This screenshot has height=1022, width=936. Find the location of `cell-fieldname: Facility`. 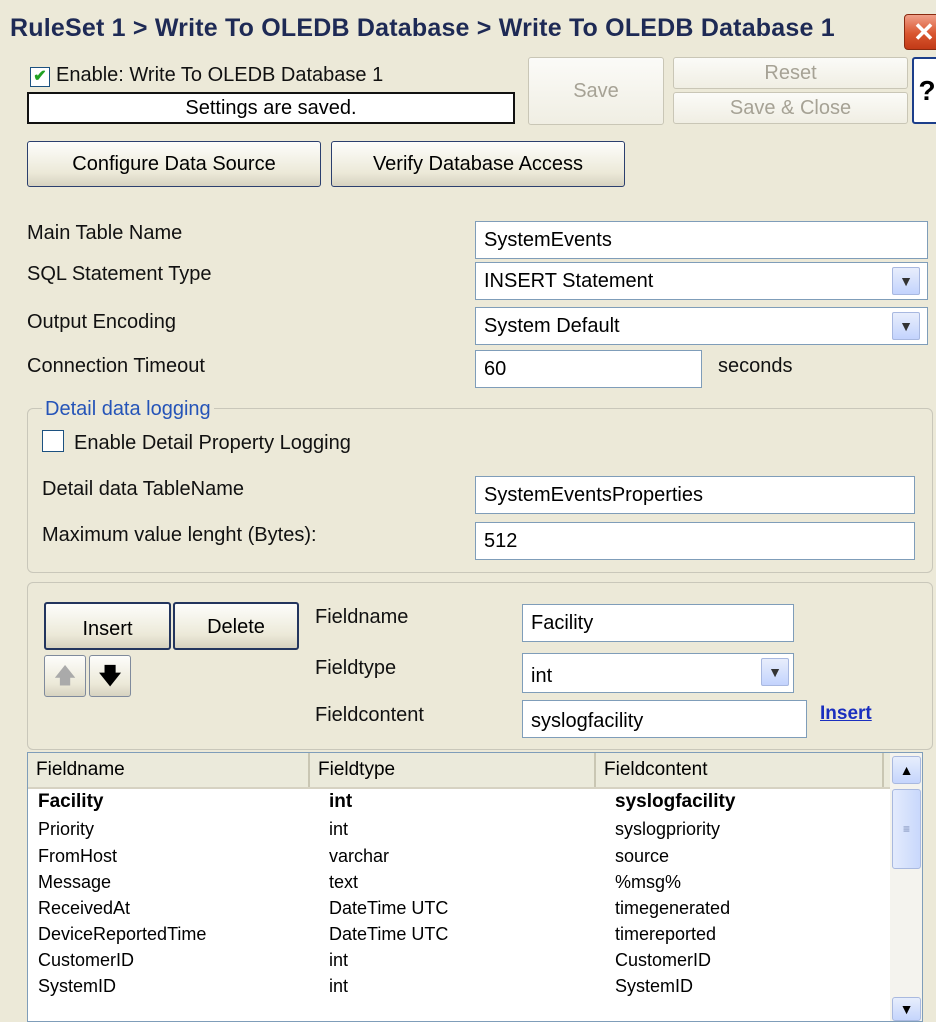

cell-fieldname: Facility is located at coordinates (71, 801).